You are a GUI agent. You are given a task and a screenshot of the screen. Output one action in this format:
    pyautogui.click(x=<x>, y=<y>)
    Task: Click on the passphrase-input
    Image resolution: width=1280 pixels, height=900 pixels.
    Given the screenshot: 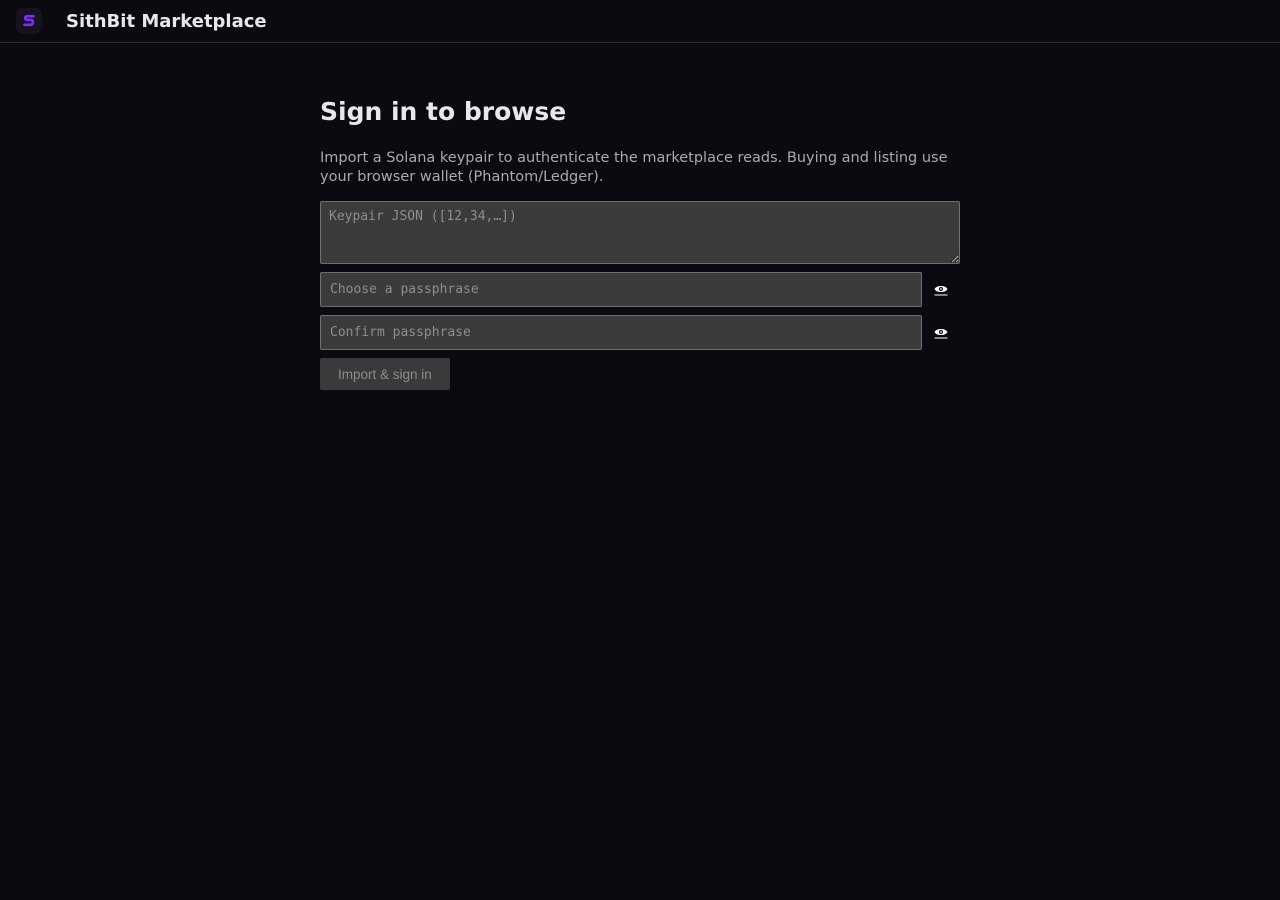 What is the action you would take?
    pyautogui.click(x=621, y=289)
    